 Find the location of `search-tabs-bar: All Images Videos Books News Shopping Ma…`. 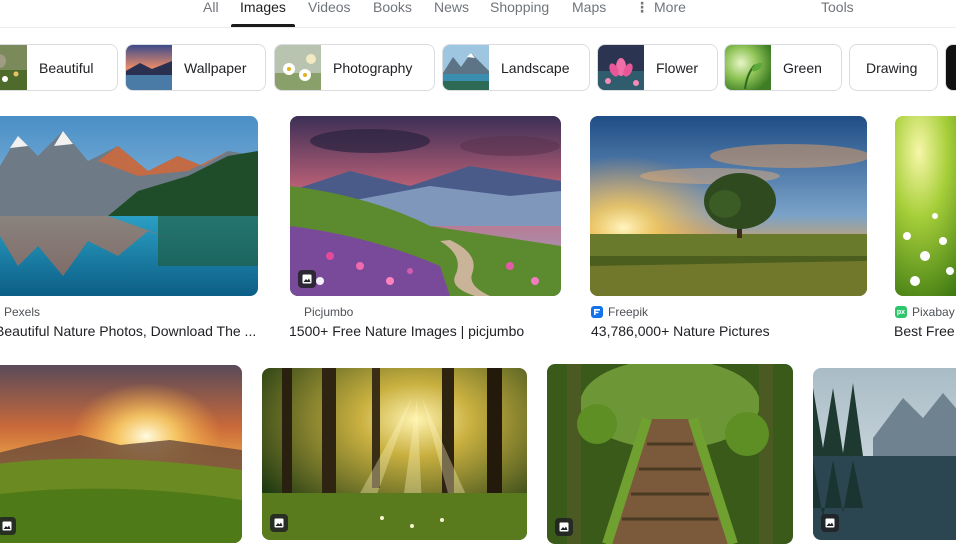

search-tabs-bar: All Images Videos Books News Shopping Ma… is located at coordinates (478, 14).